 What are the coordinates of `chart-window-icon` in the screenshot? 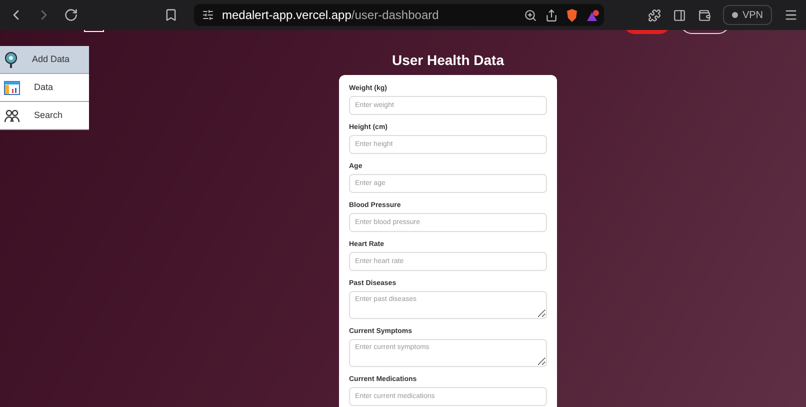 It's located at (12, 87).